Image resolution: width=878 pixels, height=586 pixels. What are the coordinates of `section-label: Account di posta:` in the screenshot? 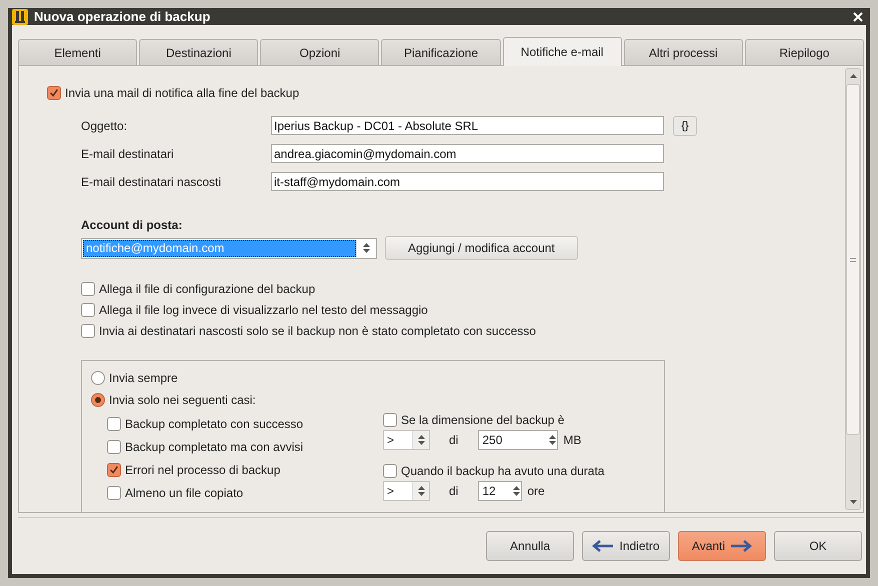 It's located at (132, 225).